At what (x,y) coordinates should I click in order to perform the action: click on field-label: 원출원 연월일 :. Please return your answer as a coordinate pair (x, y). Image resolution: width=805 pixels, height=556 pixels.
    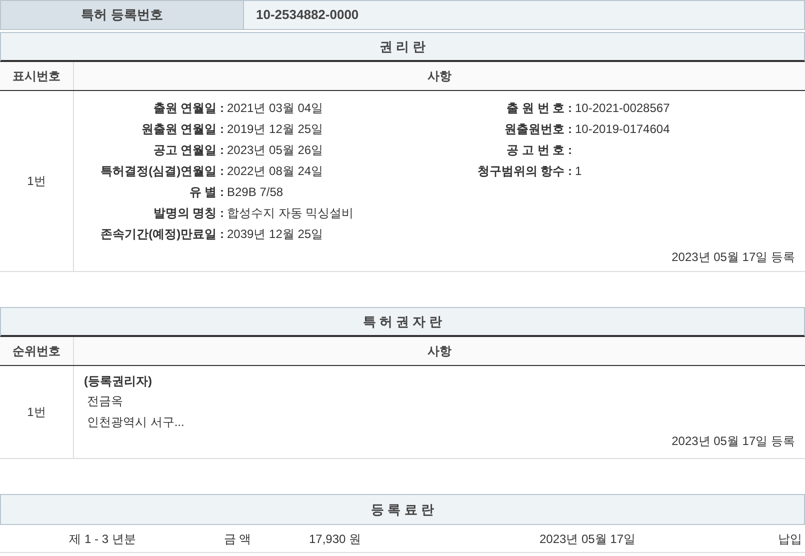
    Looking at the image, I should click on (182, 129).